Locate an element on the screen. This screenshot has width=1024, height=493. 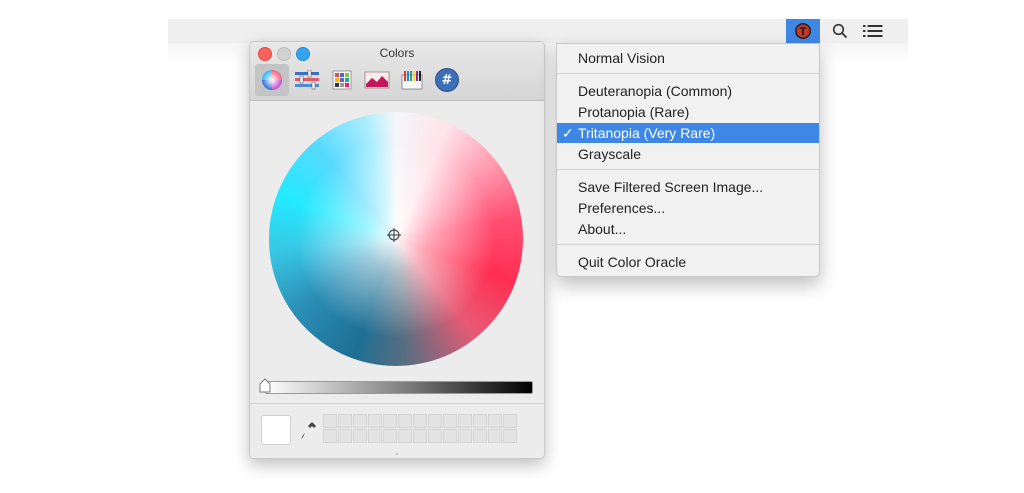
menu-item-label: Deuteranopia (Common) is located at coordinates (655, 91).